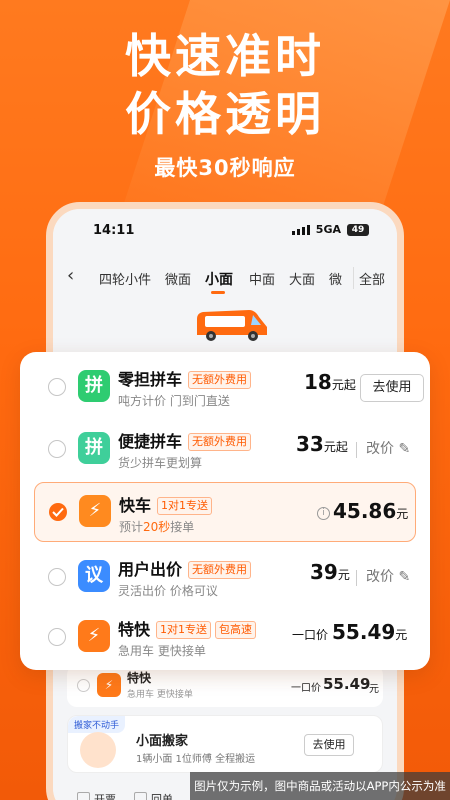 This screenshot has height=800, width=450. I want to click on mini-subtitle: 急用车 更快接单, so click(160, 695).